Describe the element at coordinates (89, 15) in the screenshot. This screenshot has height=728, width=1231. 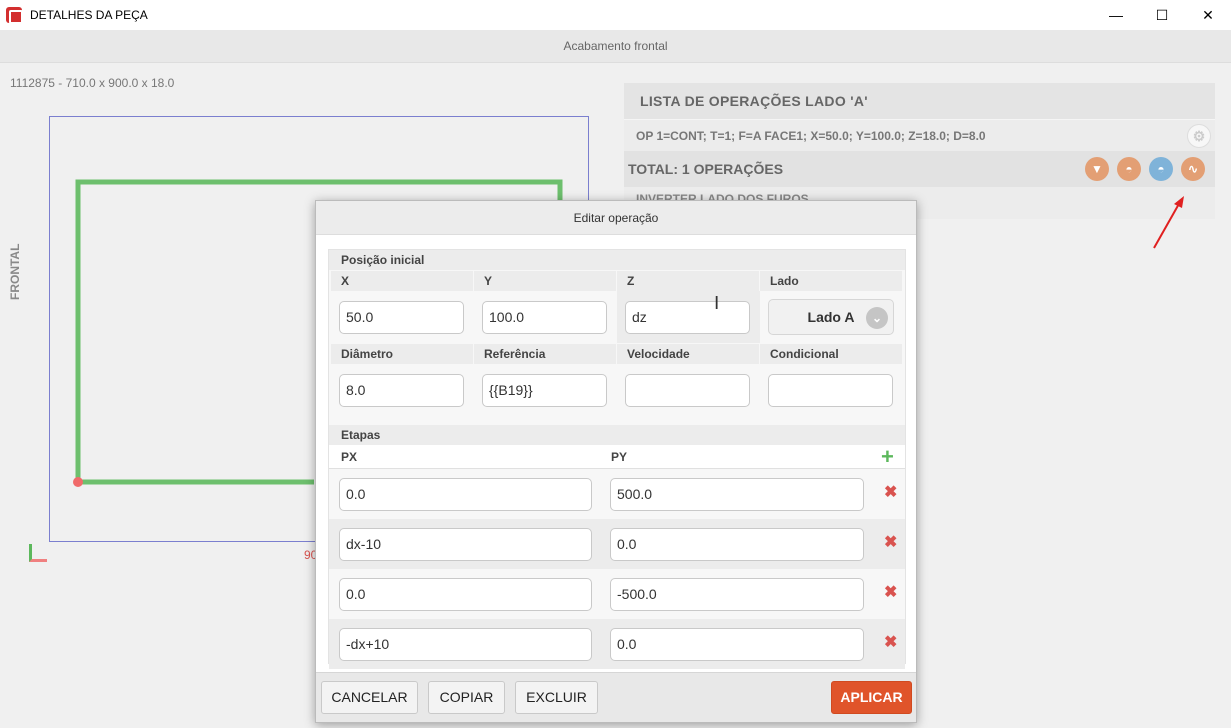
I see `window-title: DETALHES DA PEÇA` at that location.